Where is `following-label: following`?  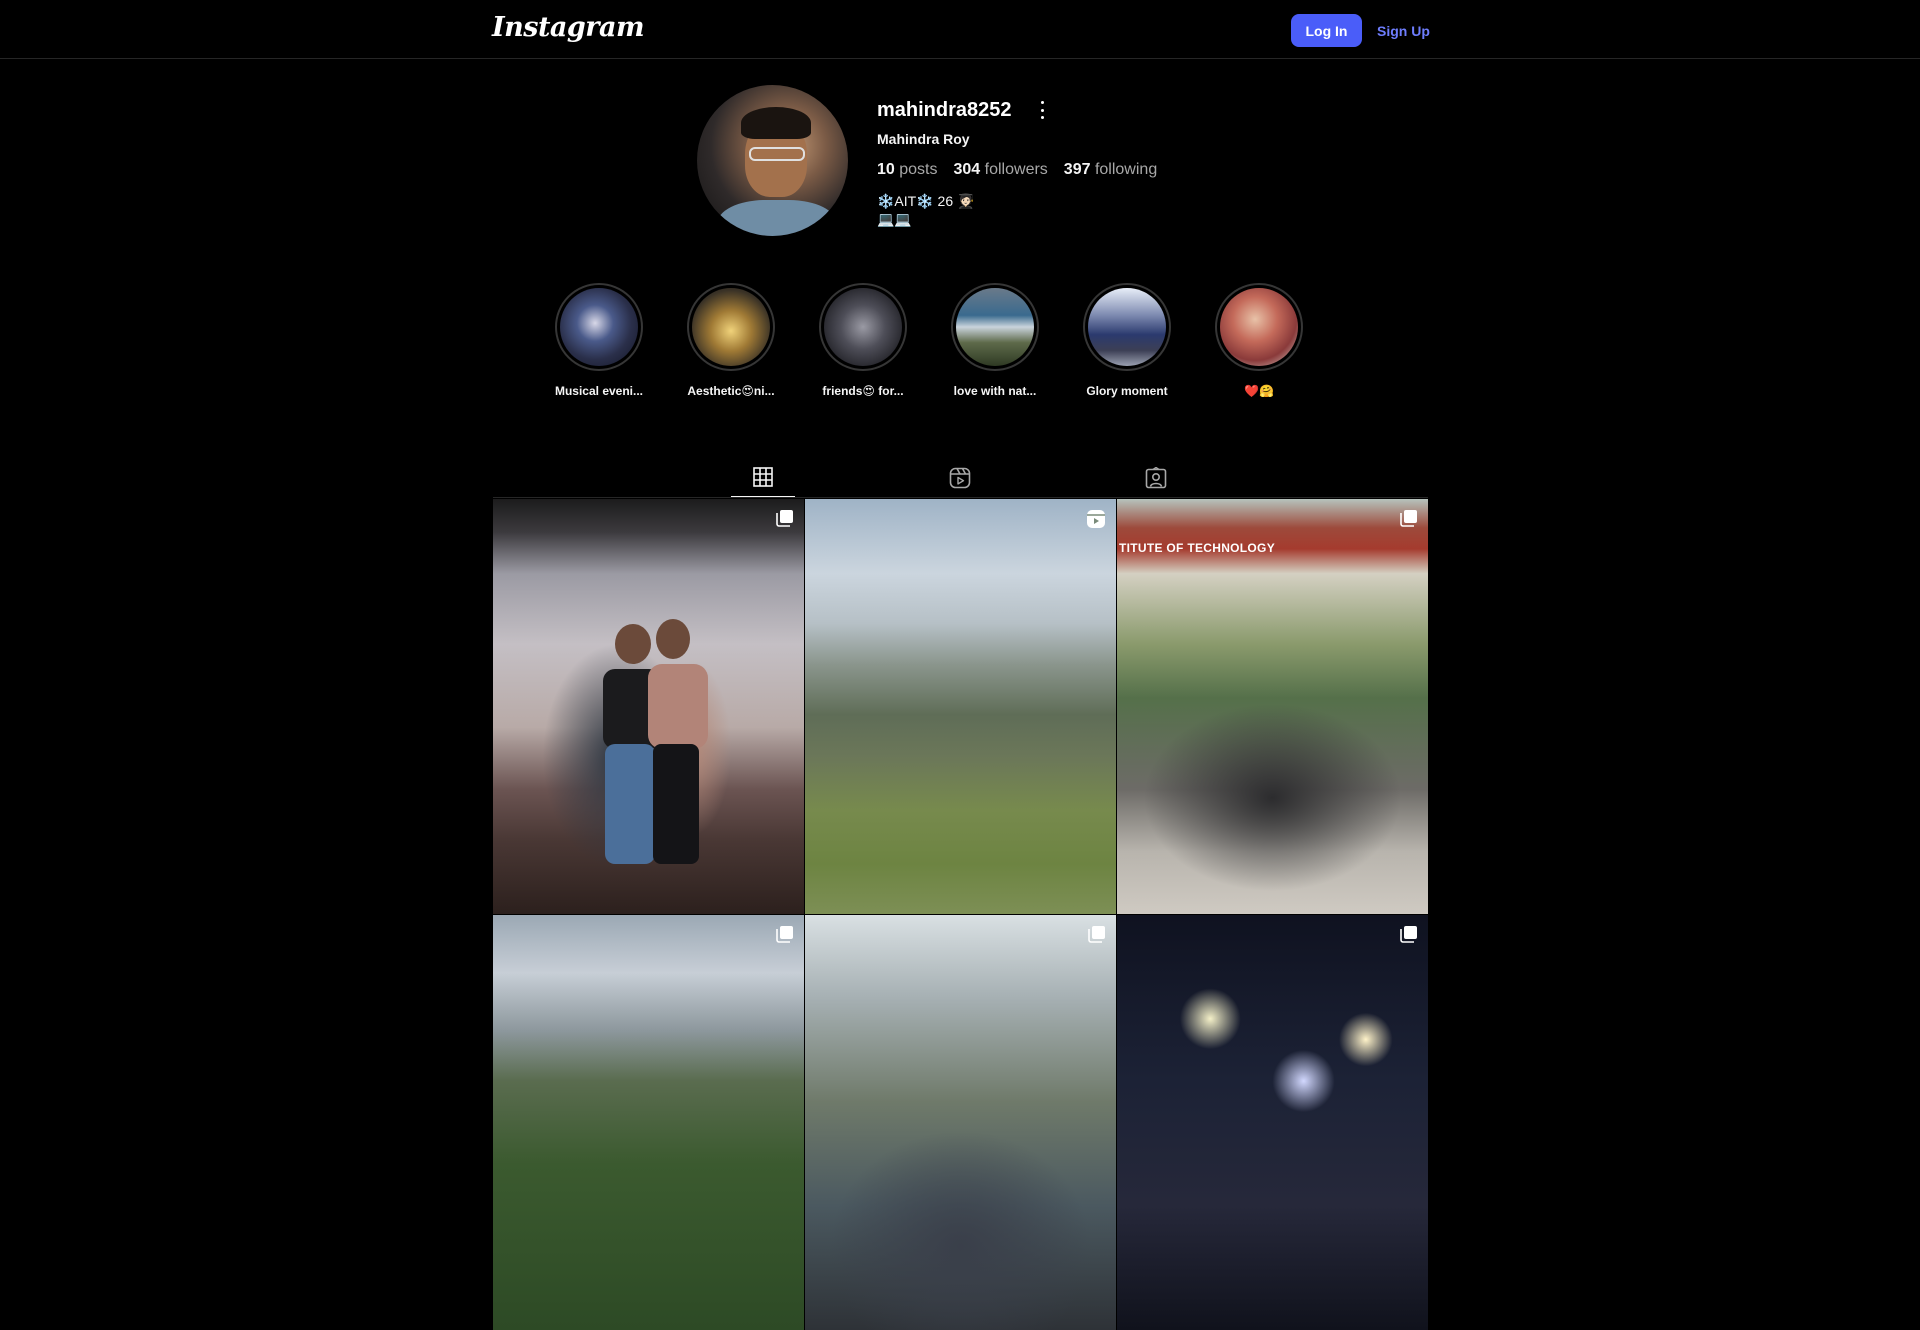 following-label: following is located at coordinates (1126, 169).